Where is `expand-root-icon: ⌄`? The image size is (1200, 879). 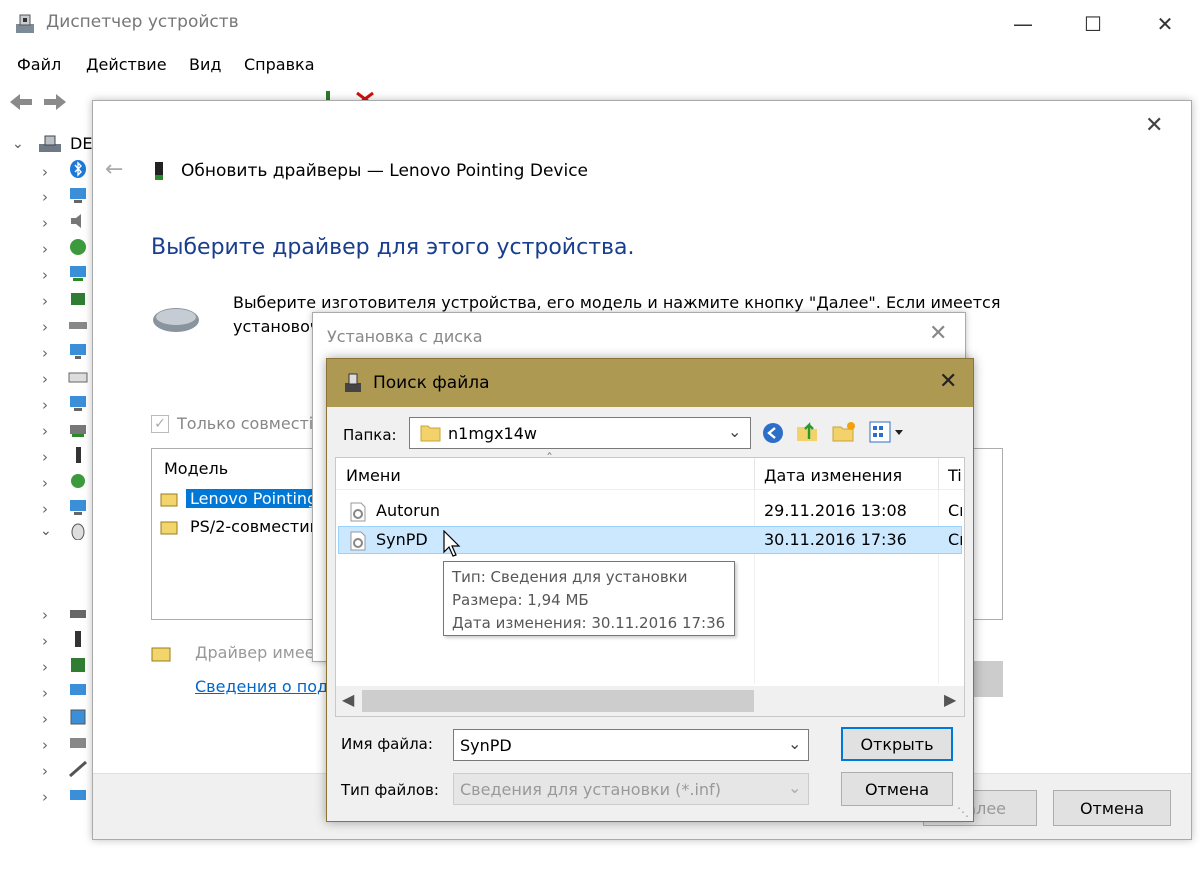
expand-root-icon: ⌄ is located at coordinates (18, 144).